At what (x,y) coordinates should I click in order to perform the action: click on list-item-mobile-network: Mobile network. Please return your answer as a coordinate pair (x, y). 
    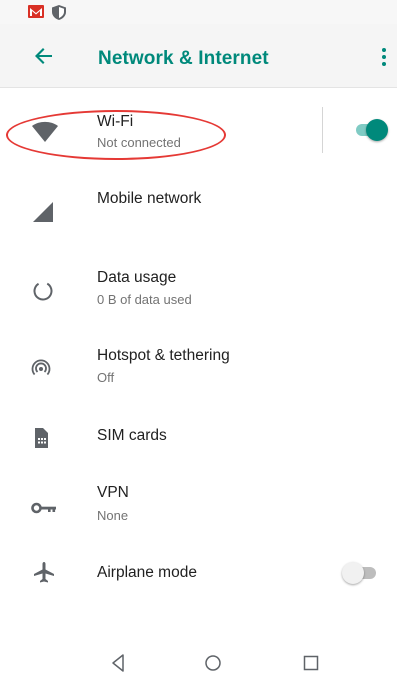
    Looking at the image, I should click on (198, 212).